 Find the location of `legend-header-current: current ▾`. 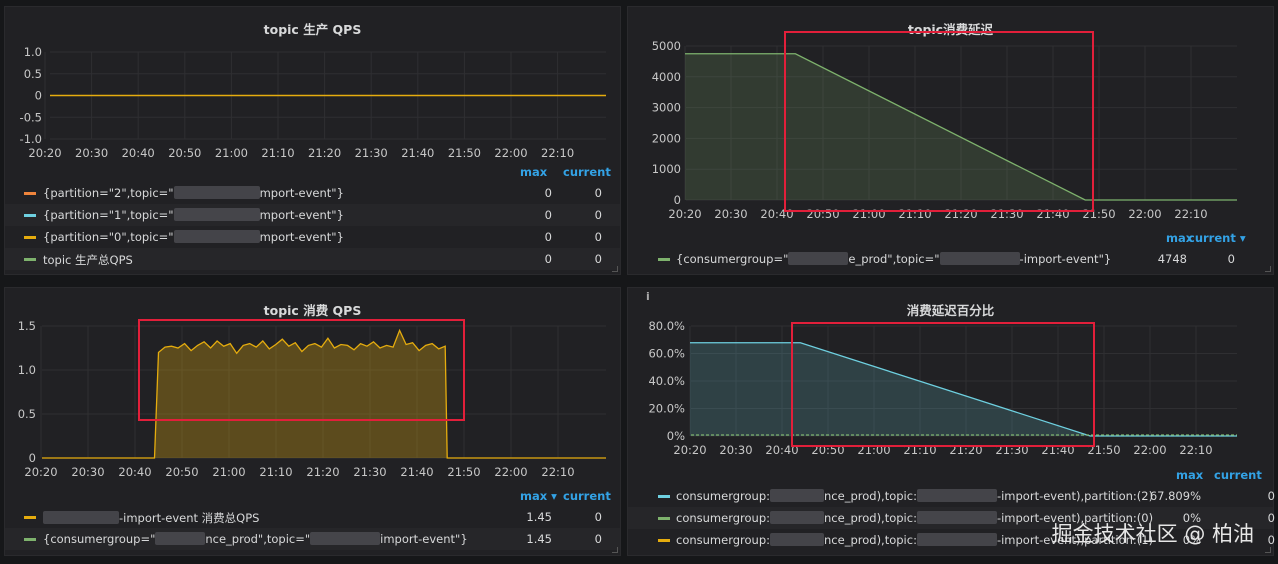

legend-header-current: current ▾ is located at coordinates (1217, 238).